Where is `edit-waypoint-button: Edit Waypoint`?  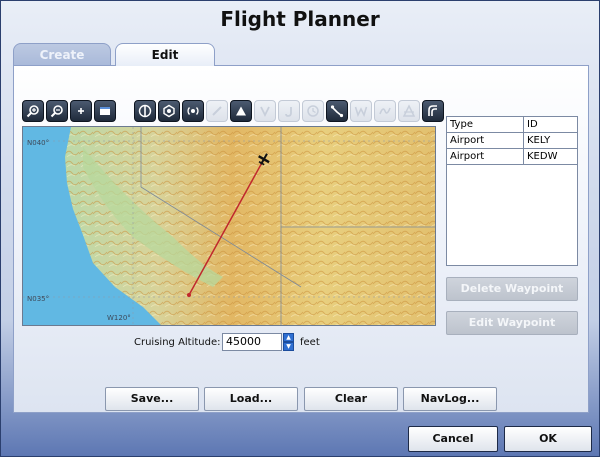
edit-waypoint-button: Edit Waypoint is located at coordinates (512, 323).